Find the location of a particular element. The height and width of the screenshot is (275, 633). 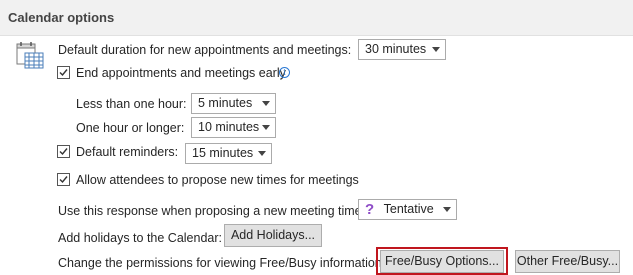

section-header: Calendar options is located at coordinates (316, 18).